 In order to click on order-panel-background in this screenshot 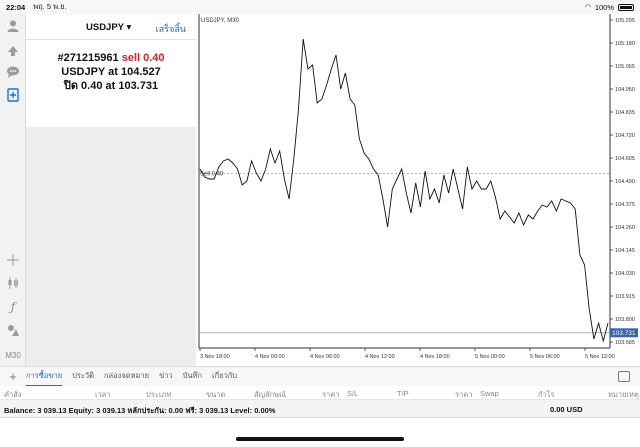, I will do `click(111, 246)`.